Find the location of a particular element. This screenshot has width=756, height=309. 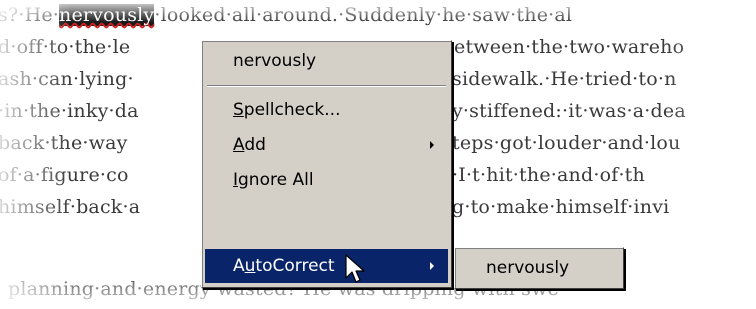

selected-misspelled-word: nervously is located at coordinates (107, 15).